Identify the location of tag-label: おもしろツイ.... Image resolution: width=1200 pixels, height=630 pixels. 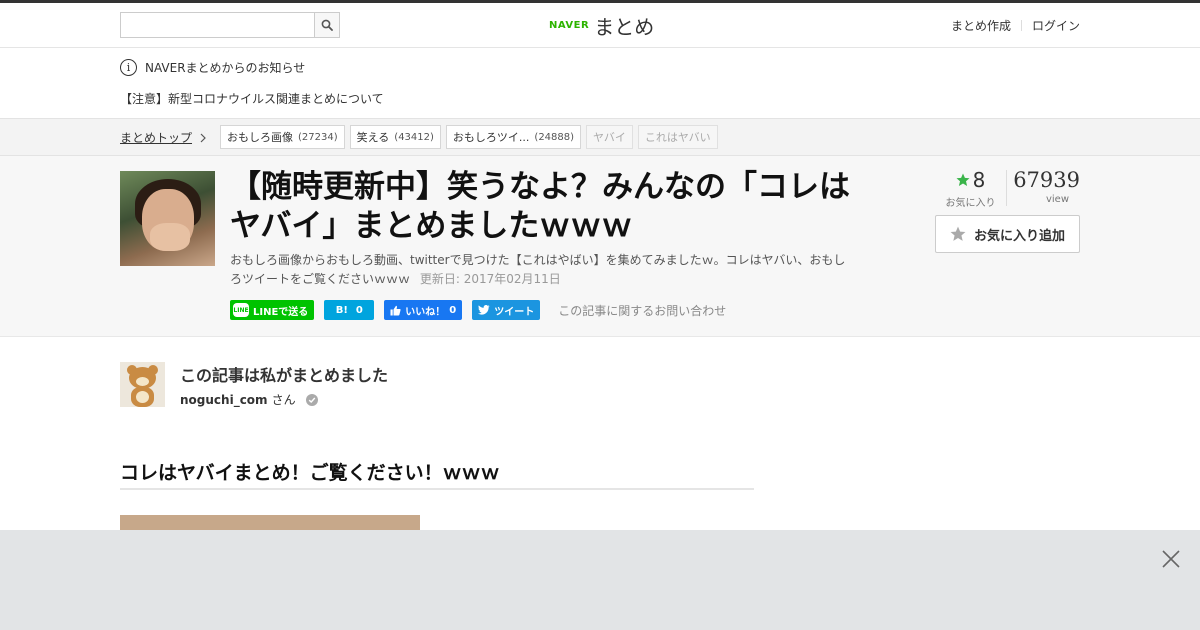
(491, 137).